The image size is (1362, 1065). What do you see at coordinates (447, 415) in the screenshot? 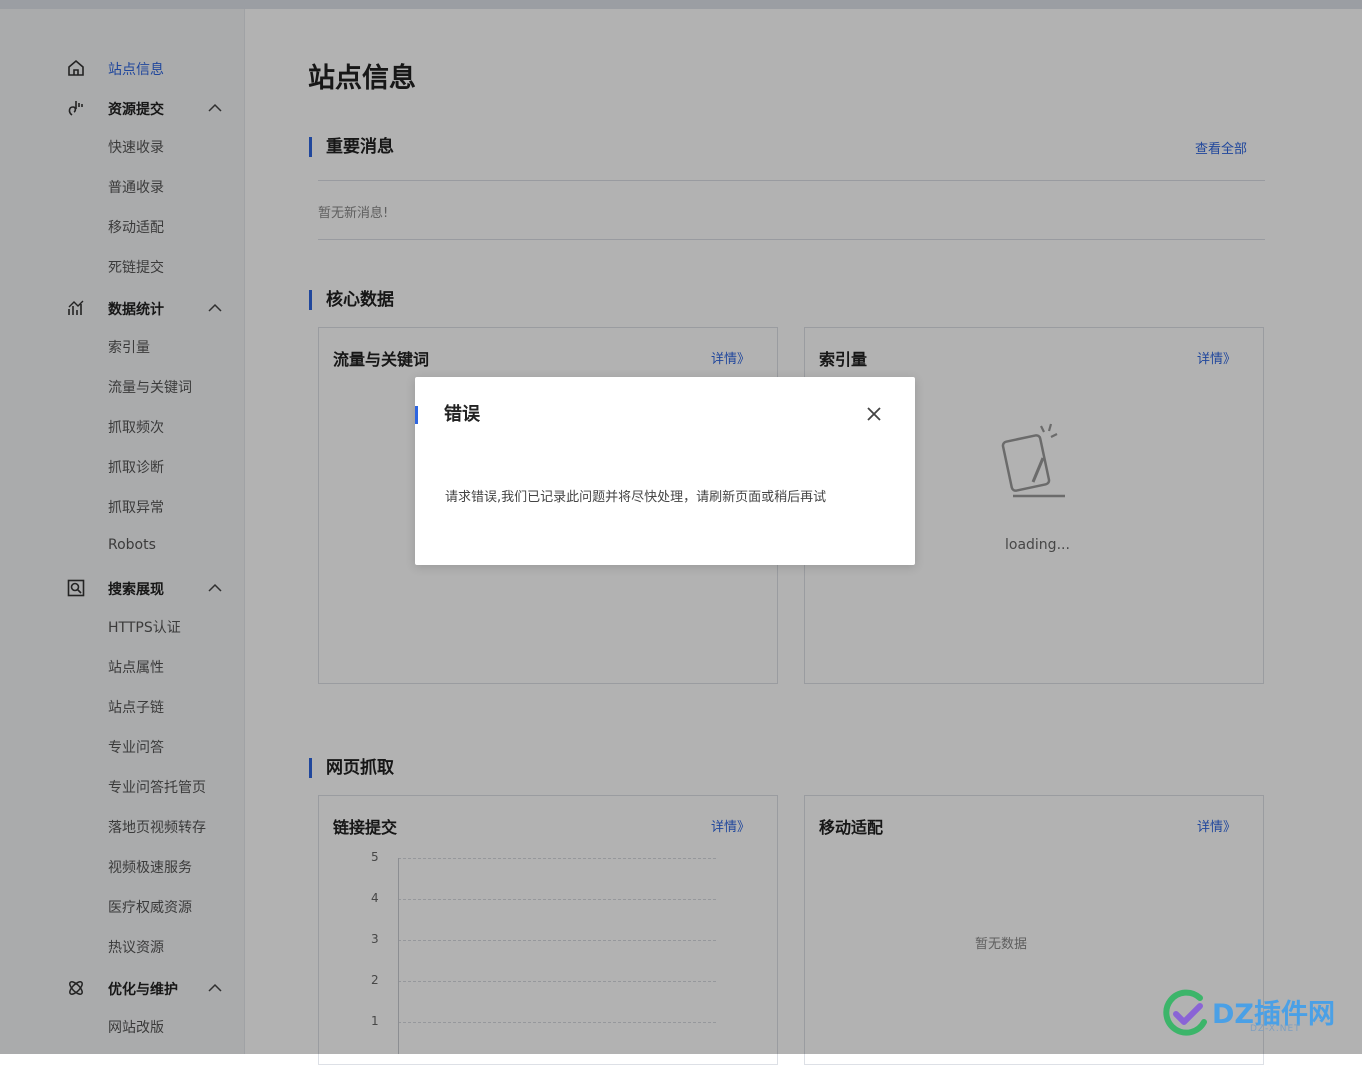
I see `dialog-title: 错误` at bounding box center [447, 415].